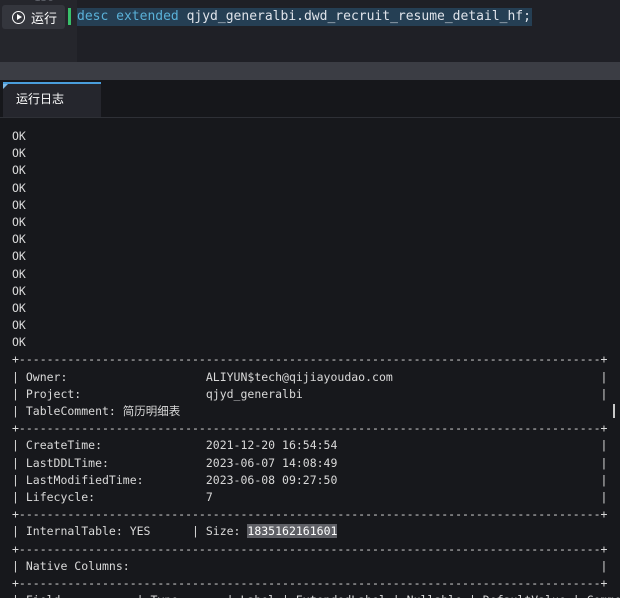 The width and height of the screenshot is (620, 598). What do you see at coordinates (96, 411) in the screenshot?
I see `log-table-line: | TableComment: 简历明细表` at bounding box center [96, 411].